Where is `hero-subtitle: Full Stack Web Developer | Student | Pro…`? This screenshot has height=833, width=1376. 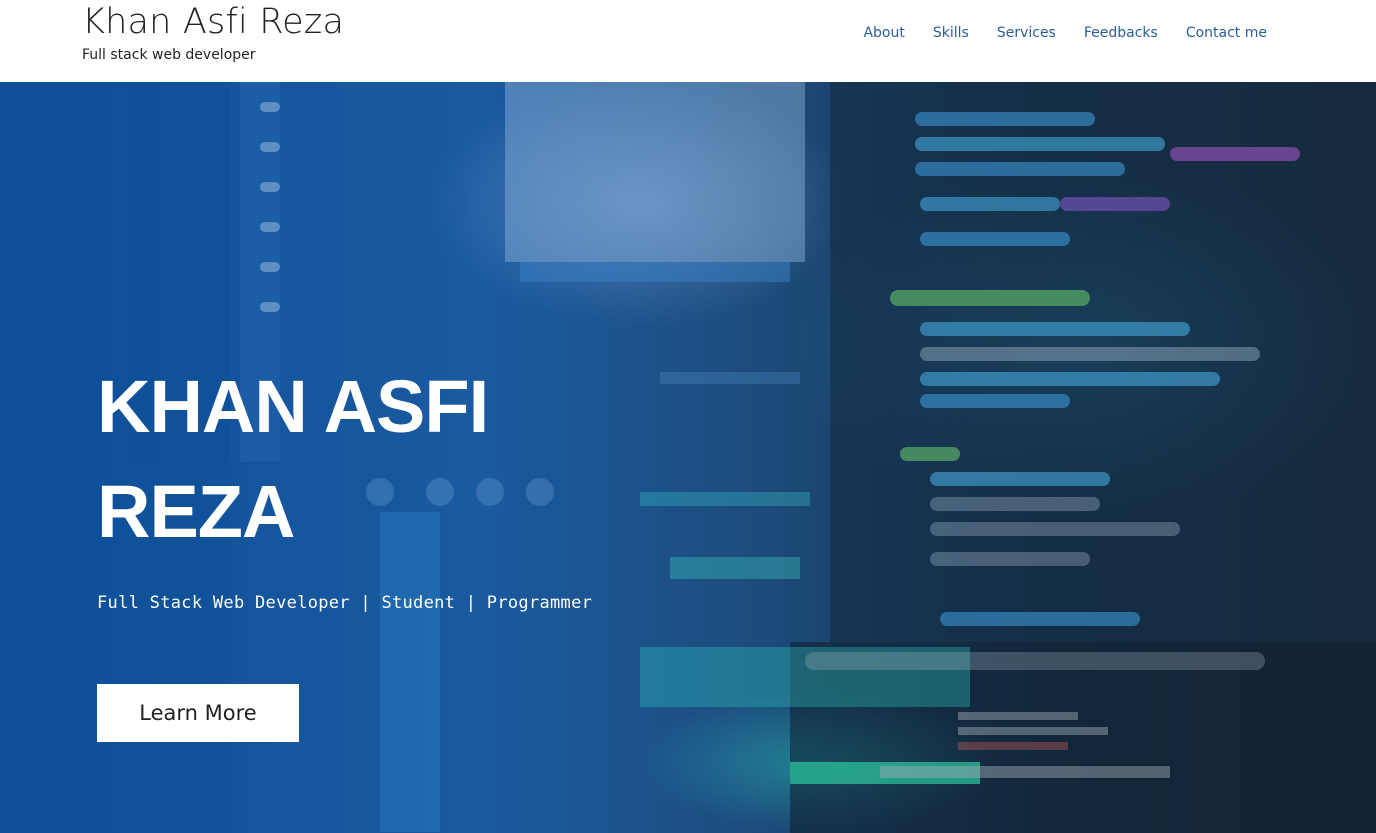 hero-subtitle: Full Stack Web Developer | Student | Pro… is located at coordinates (345, 603).